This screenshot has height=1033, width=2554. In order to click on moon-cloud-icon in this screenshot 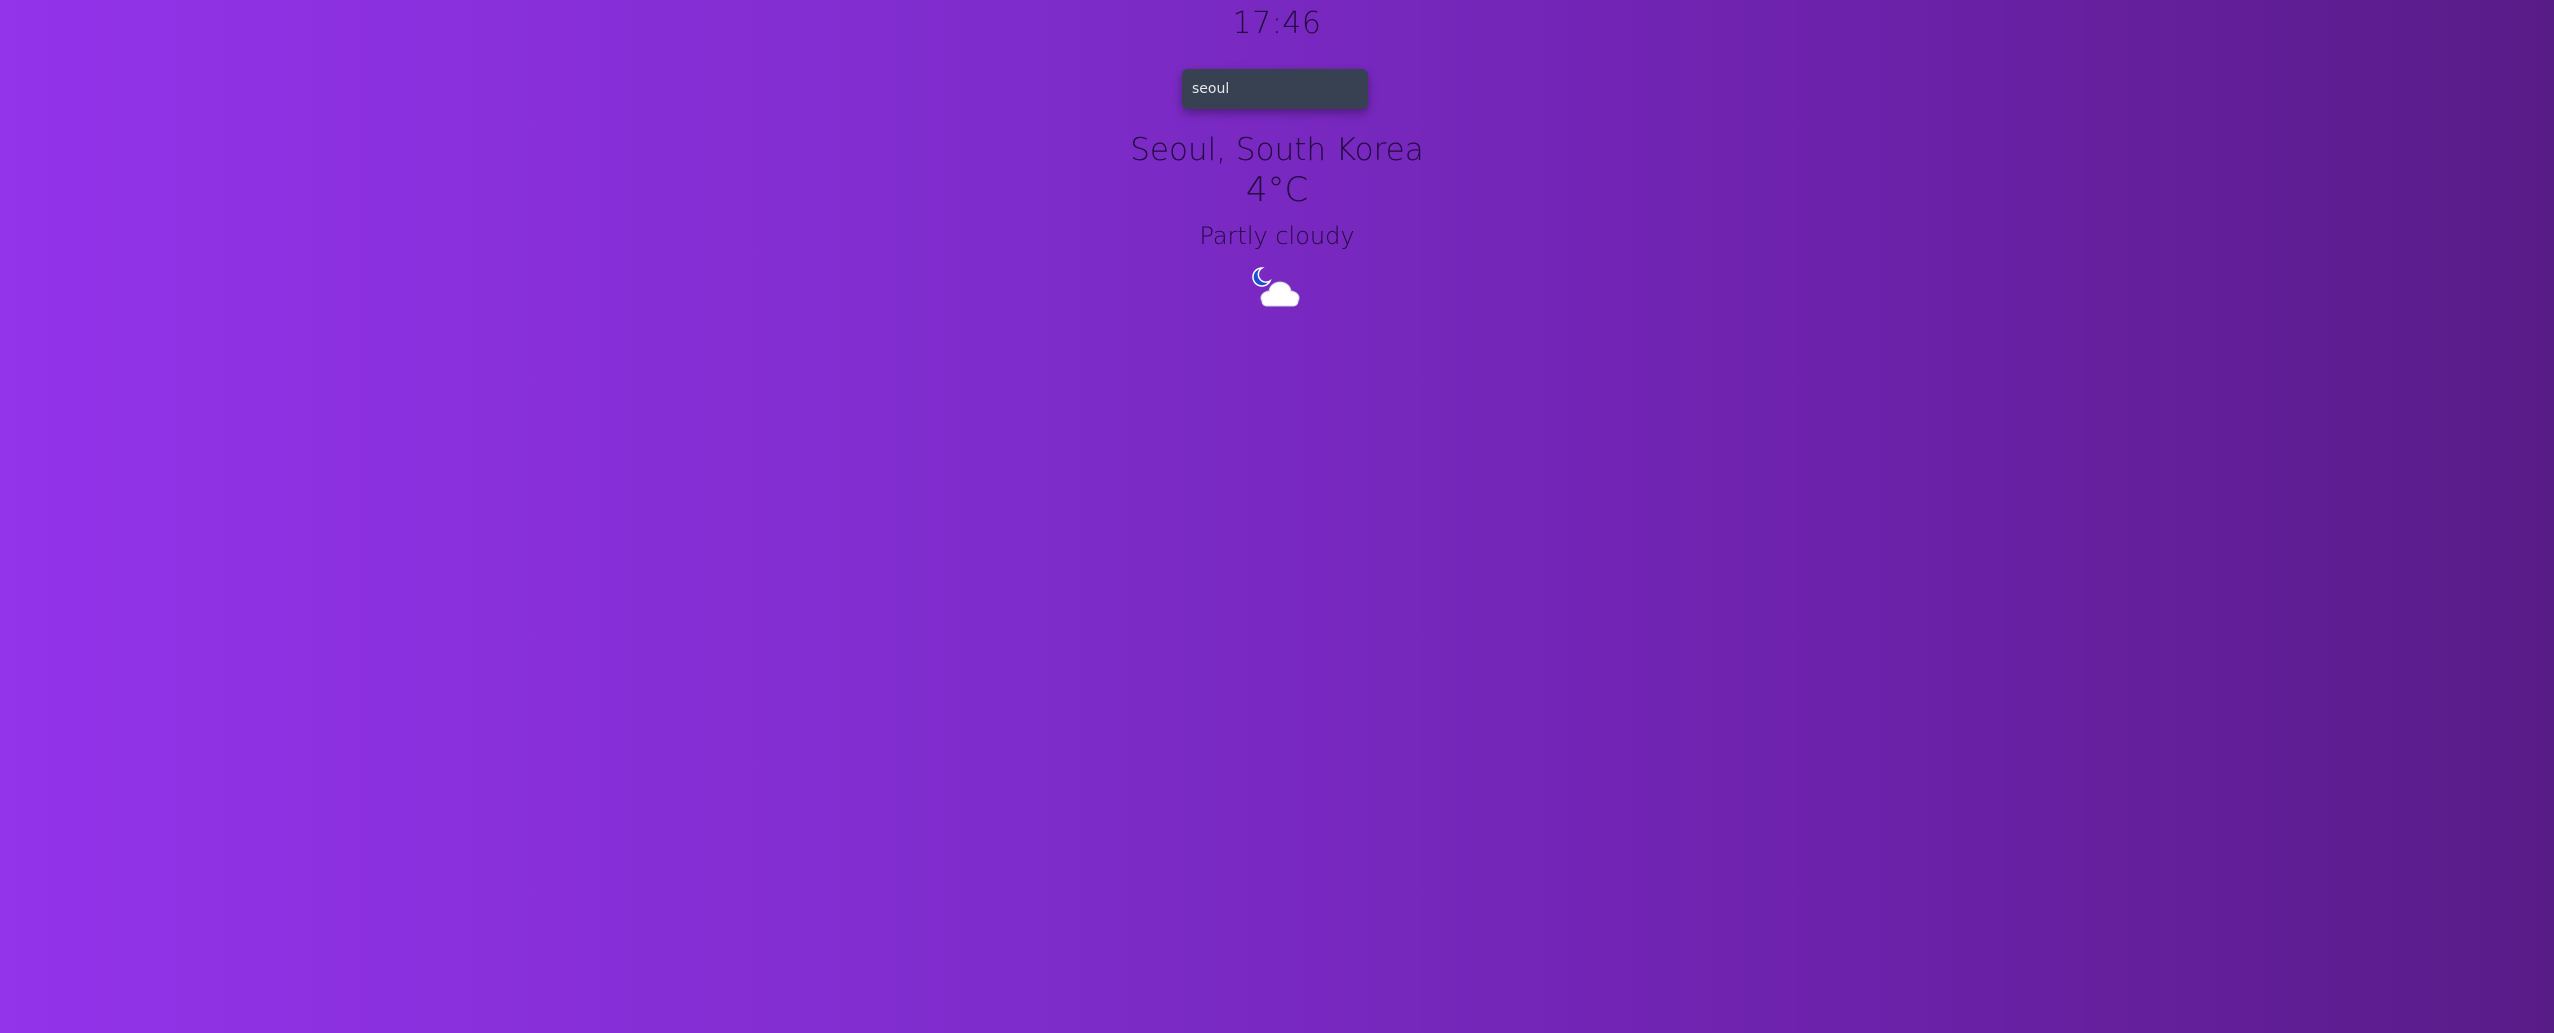, I will do `click(1276, 288)`.